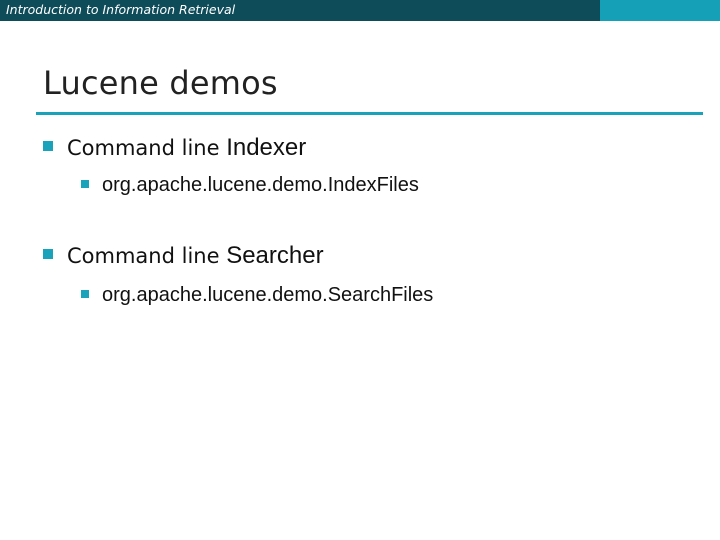 This screenshot has width=720, height=540. Describe the element at coordinates (268, 295) in the screenshot. I see `sub-bullet-text: org.apache.lucene.demo.SearchFiles` at that location.